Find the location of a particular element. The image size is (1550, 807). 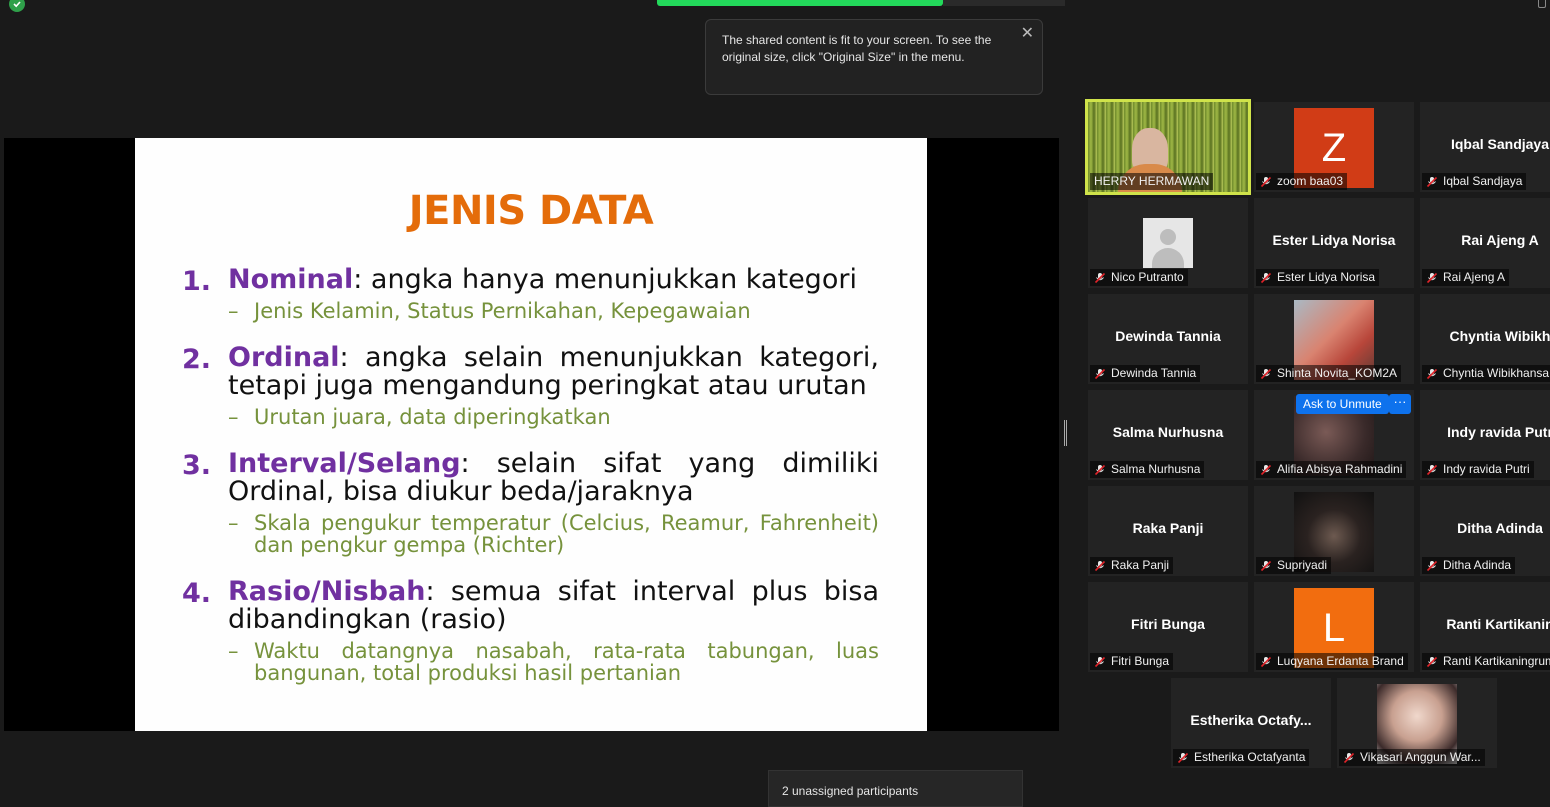

participant-tile: Ranti Kartikanin Ranti Kartikaningrum is located at coordinates (1485, 627).